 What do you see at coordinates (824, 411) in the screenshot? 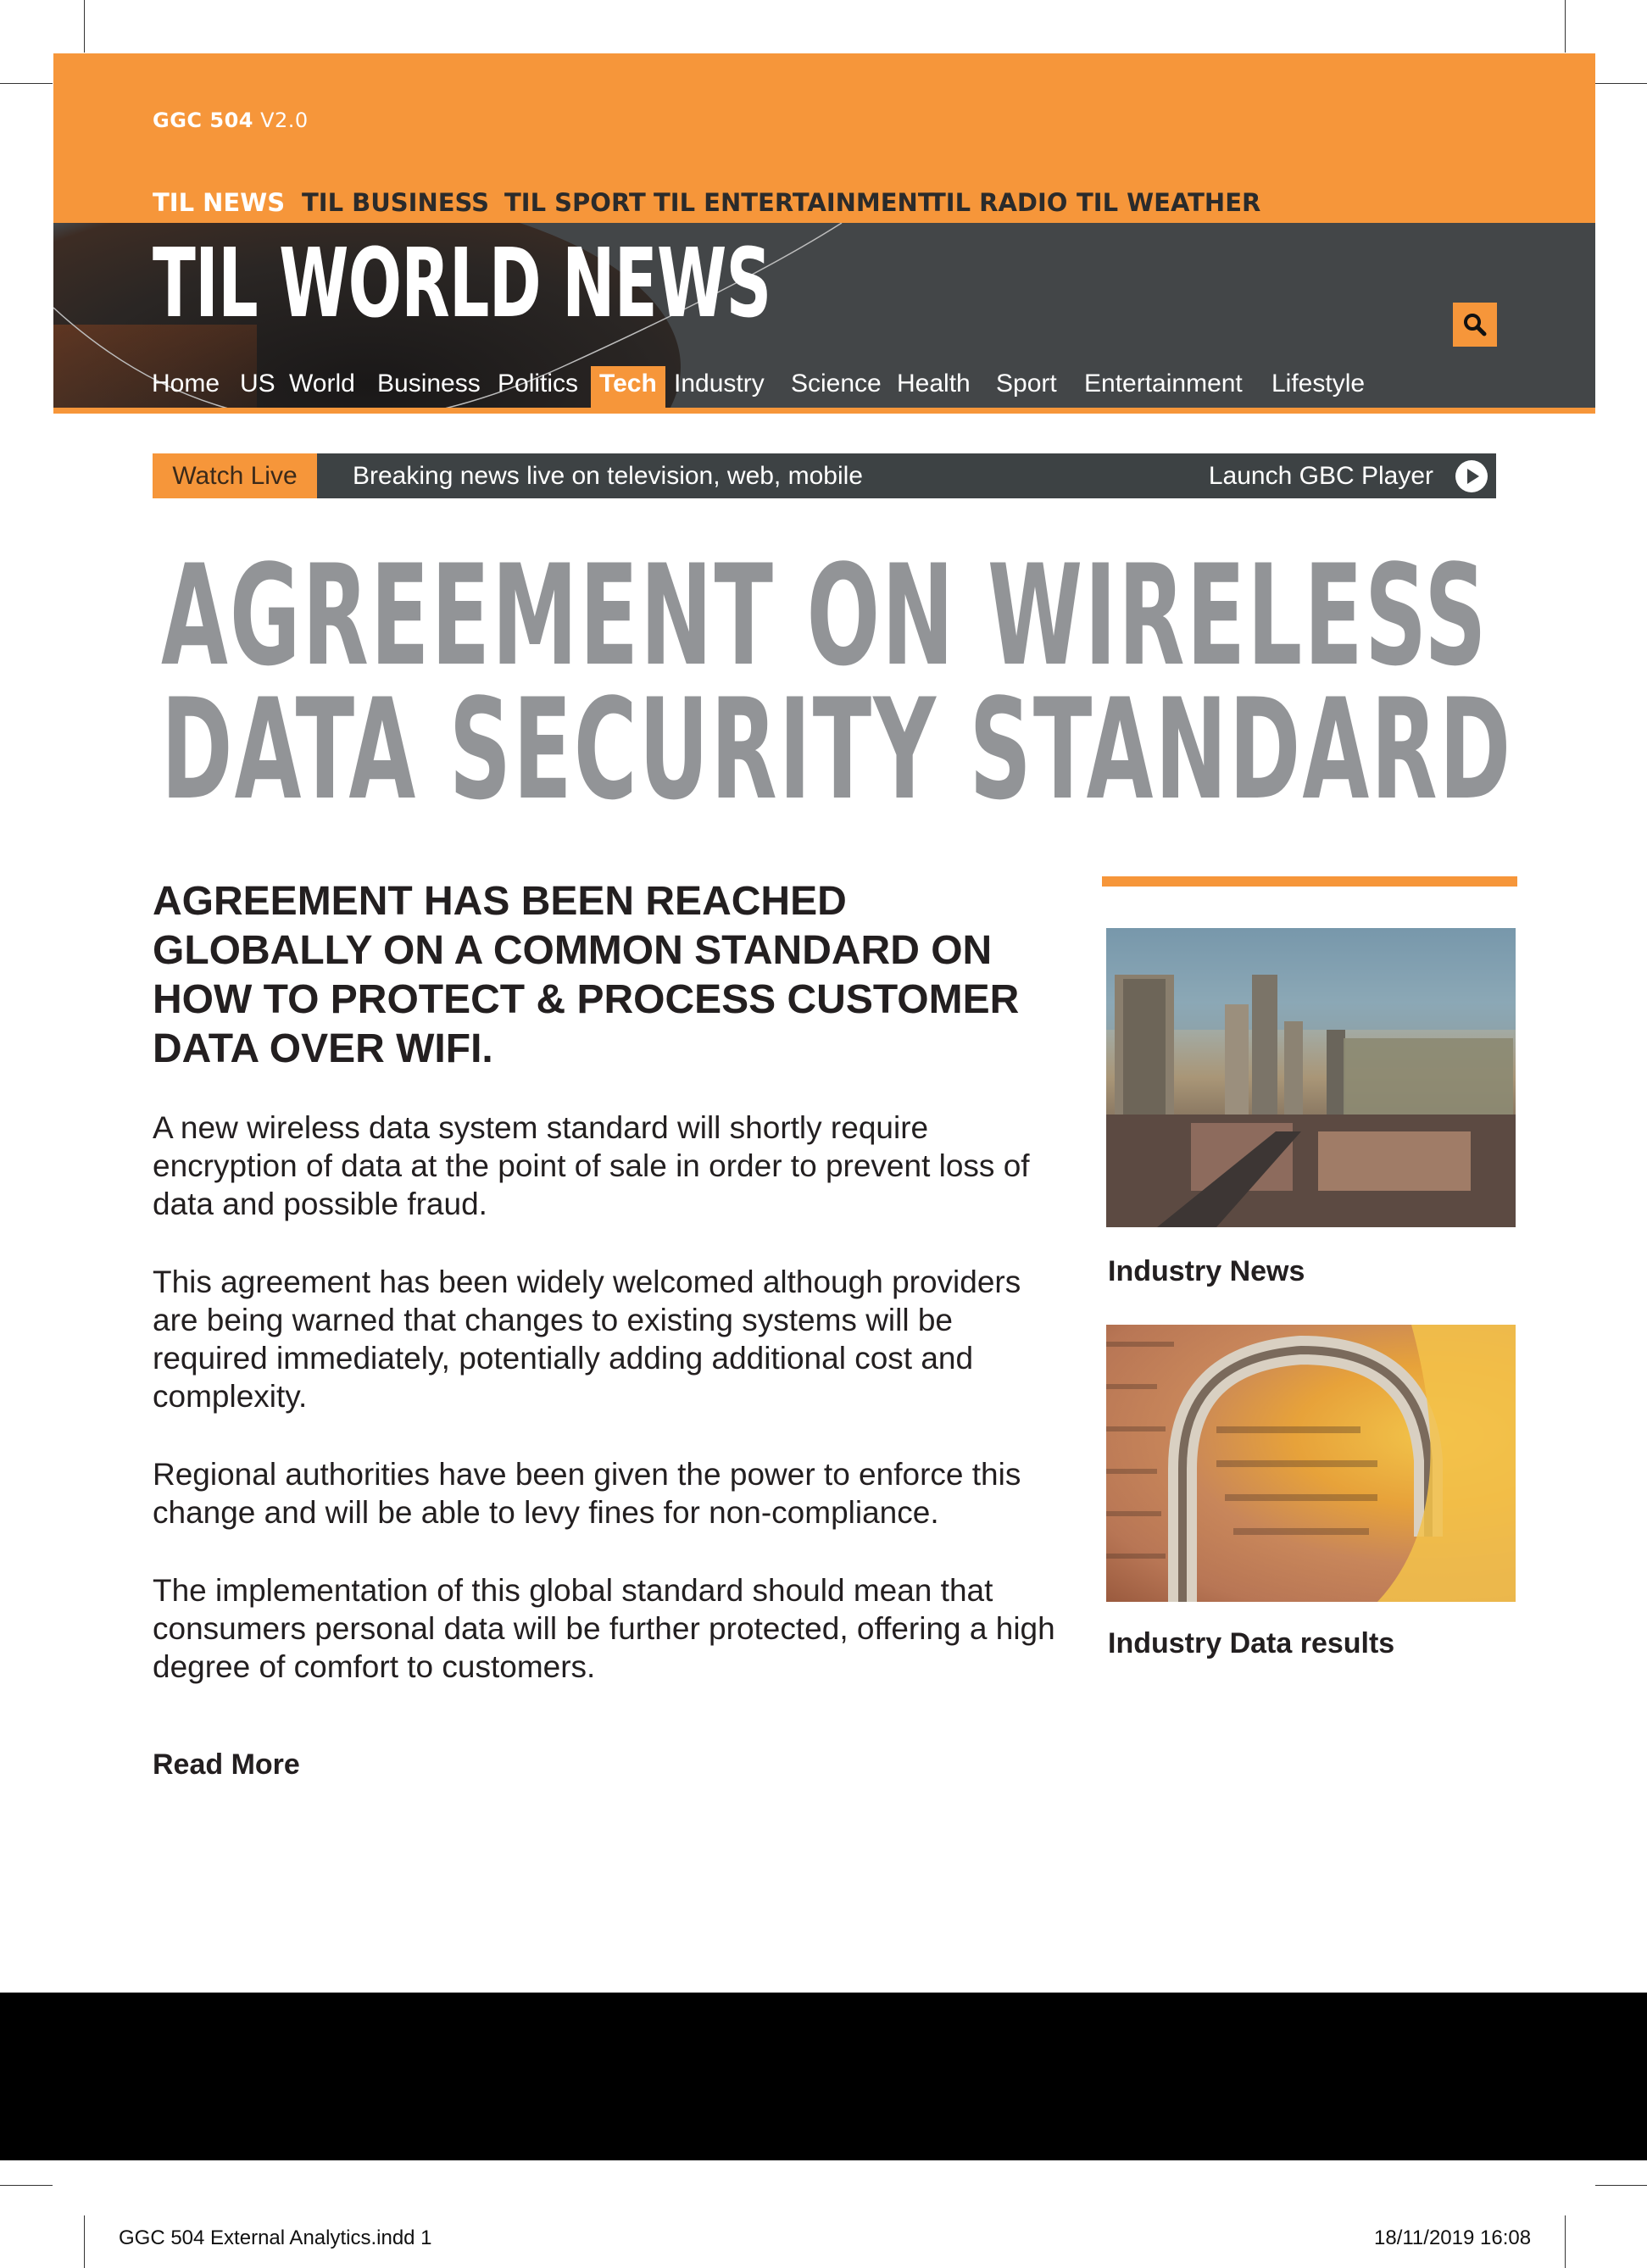
I see `header-accent-line` at bounding box center [824, 411].